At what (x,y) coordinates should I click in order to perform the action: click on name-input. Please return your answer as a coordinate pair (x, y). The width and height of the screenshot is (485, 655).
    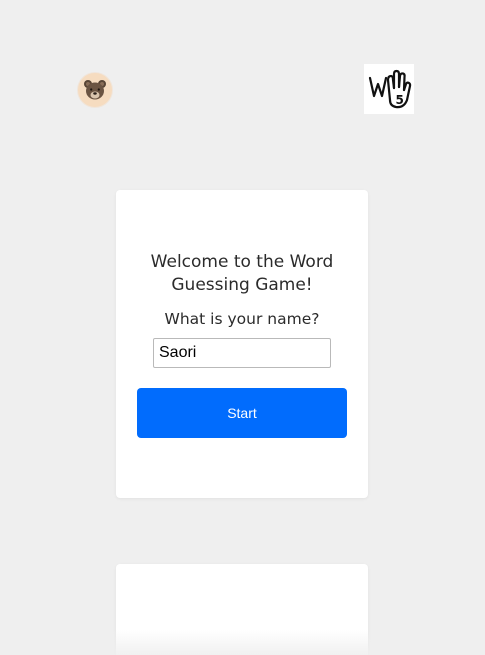
    Looking at the image, I should click on (242, 353).